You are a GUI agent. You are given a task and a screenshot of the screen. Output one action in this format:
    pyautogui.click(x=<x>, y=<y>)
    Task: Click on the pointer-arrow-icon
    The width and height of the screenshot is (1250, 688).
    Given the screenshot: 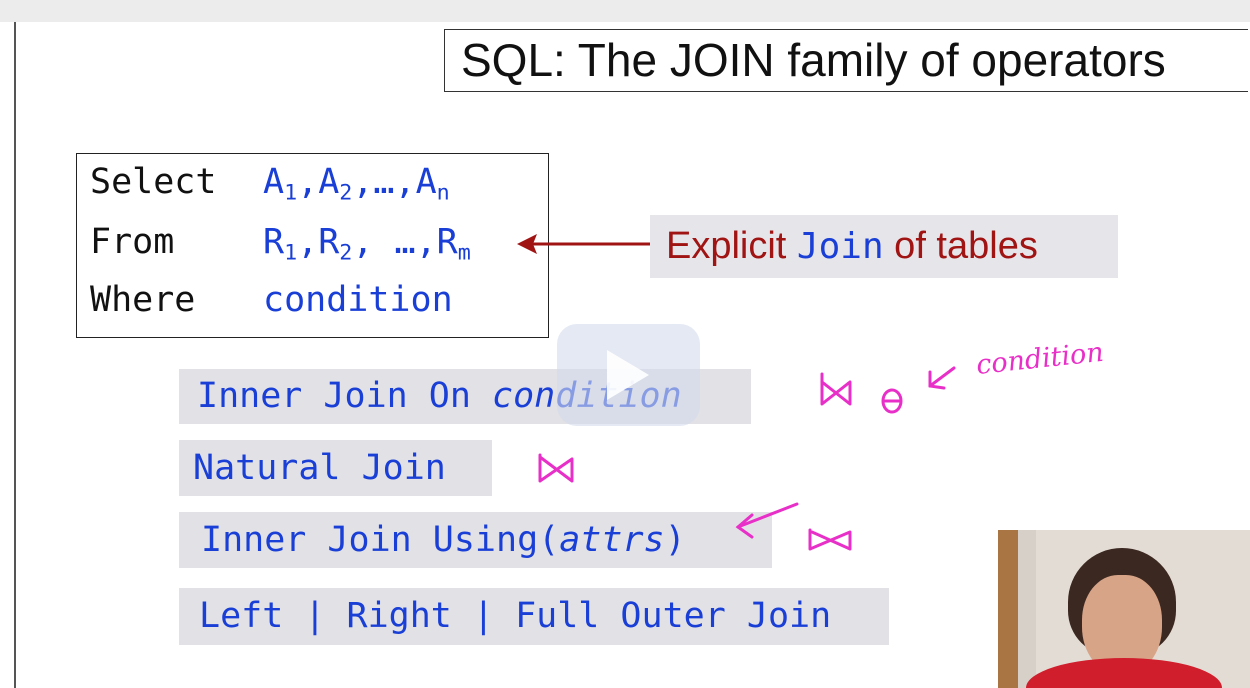 What is the action you would take?
    pyautogui.click(x=942, y=378)
    